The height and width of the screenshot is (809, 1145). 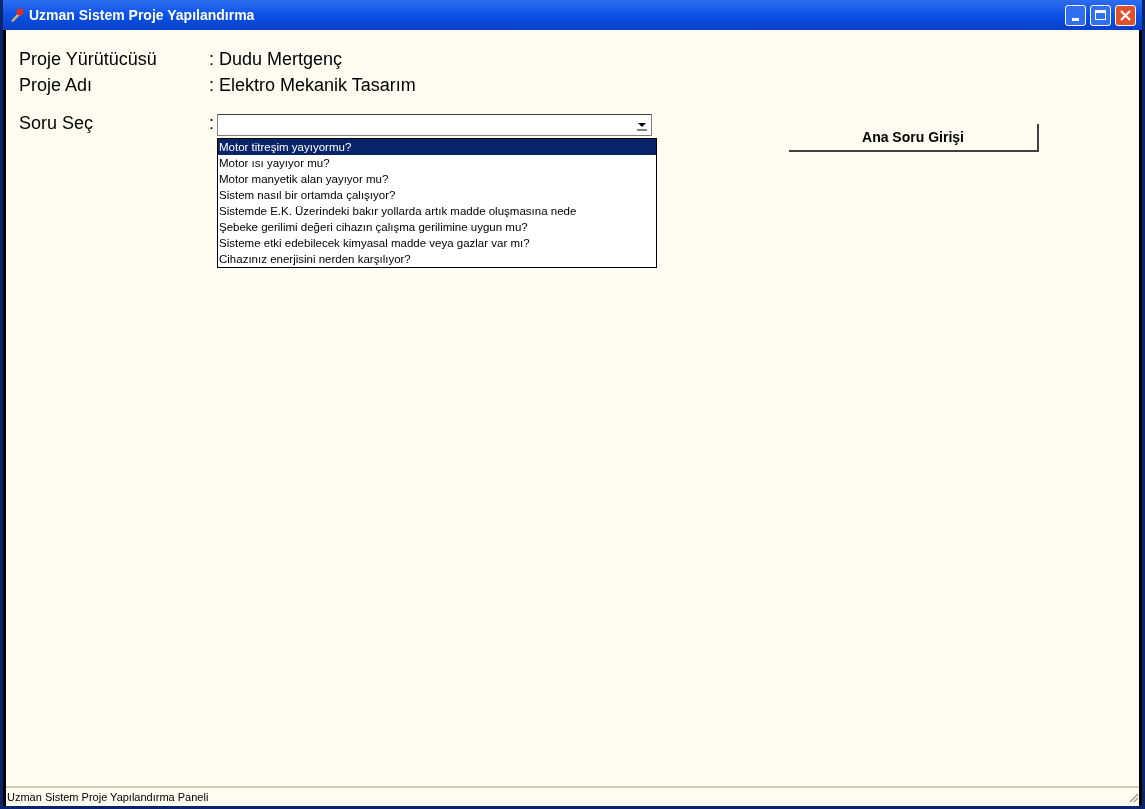 What do you see at coordinates (317, 85) in the screenshot?
I see `field-value: Elektro Mekanik Tasarım` at bounding box center [317, 85].